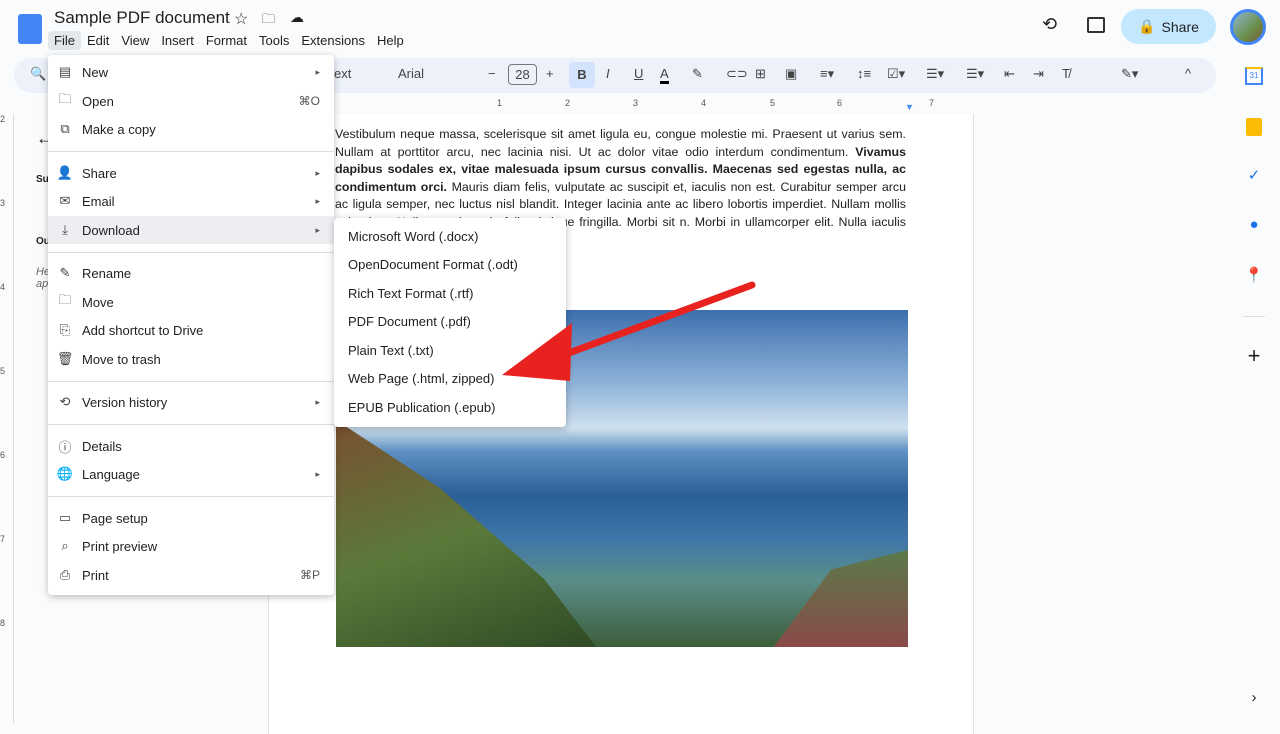  What do you see at coordinates (433, 264) in the screenshot?
I see `download-odt: OpenDocument Format (.odt)` at bounding box center [433, 264].